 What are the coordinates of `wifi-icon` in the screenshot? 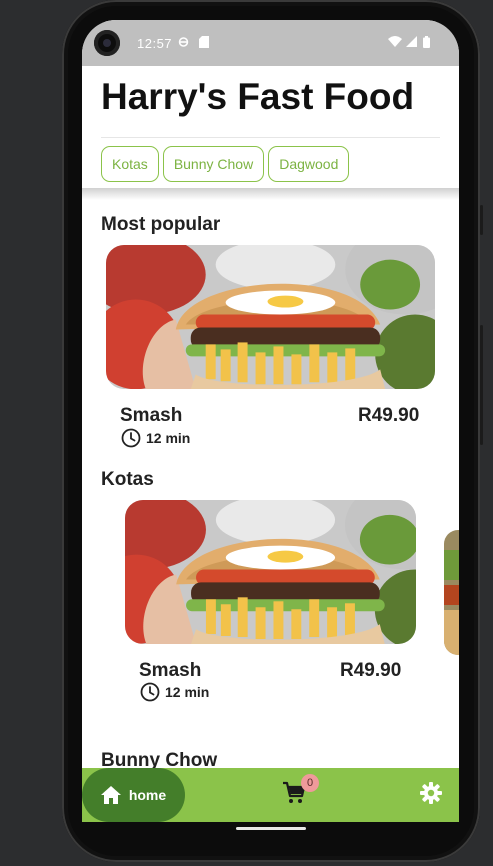 It's located at (395, 43).